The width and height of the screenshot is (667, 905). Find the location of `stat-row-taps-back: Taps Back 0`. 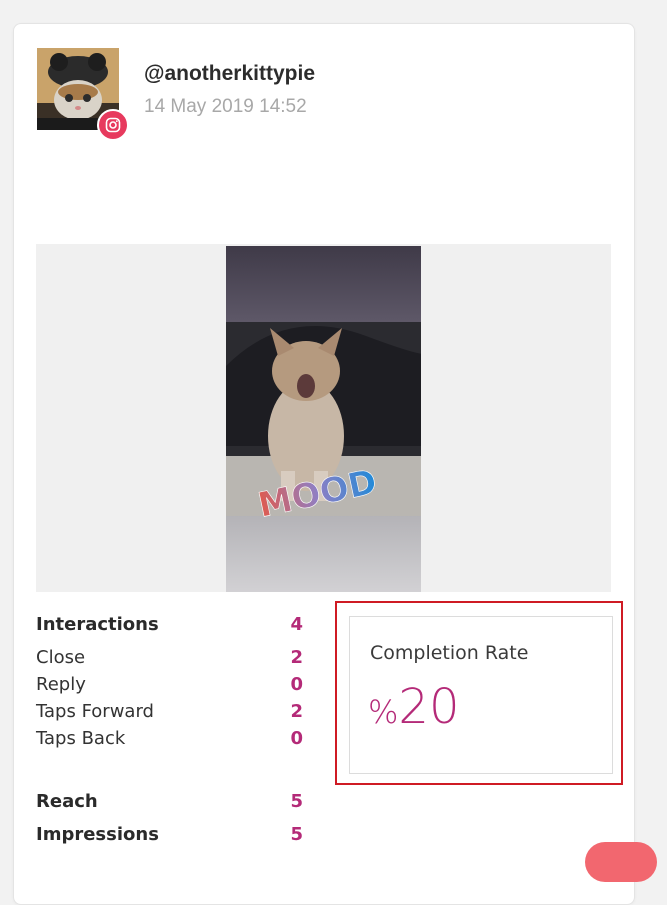

stat-row-taps-back: Taps Back 0 is located at coordinates (169, 738).